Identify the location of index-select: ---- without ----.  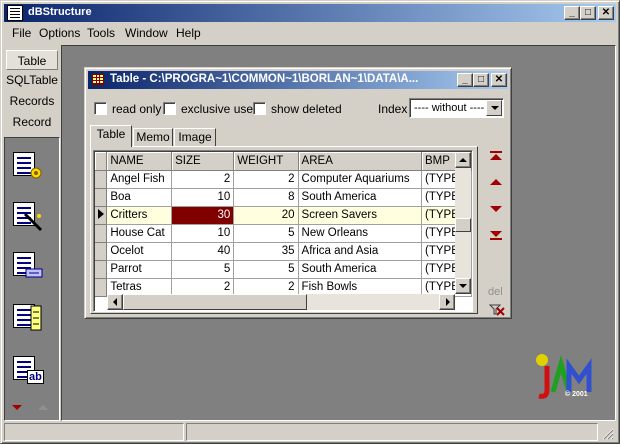
(456, 108).